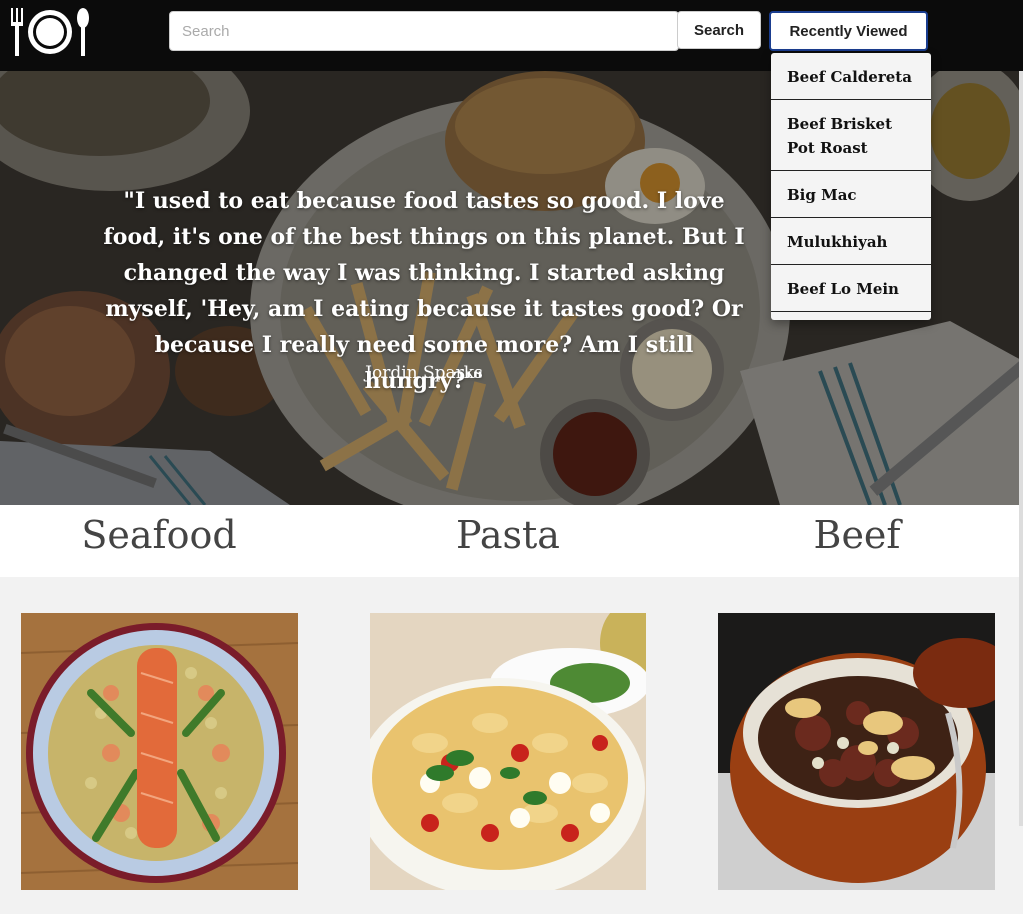 This screenshot has width=1023, height=914. What do you see at coordinates (424, 373) in the screenshot?
I see `quote-author: Jordin Sparks` at bounding box center [424, 373].